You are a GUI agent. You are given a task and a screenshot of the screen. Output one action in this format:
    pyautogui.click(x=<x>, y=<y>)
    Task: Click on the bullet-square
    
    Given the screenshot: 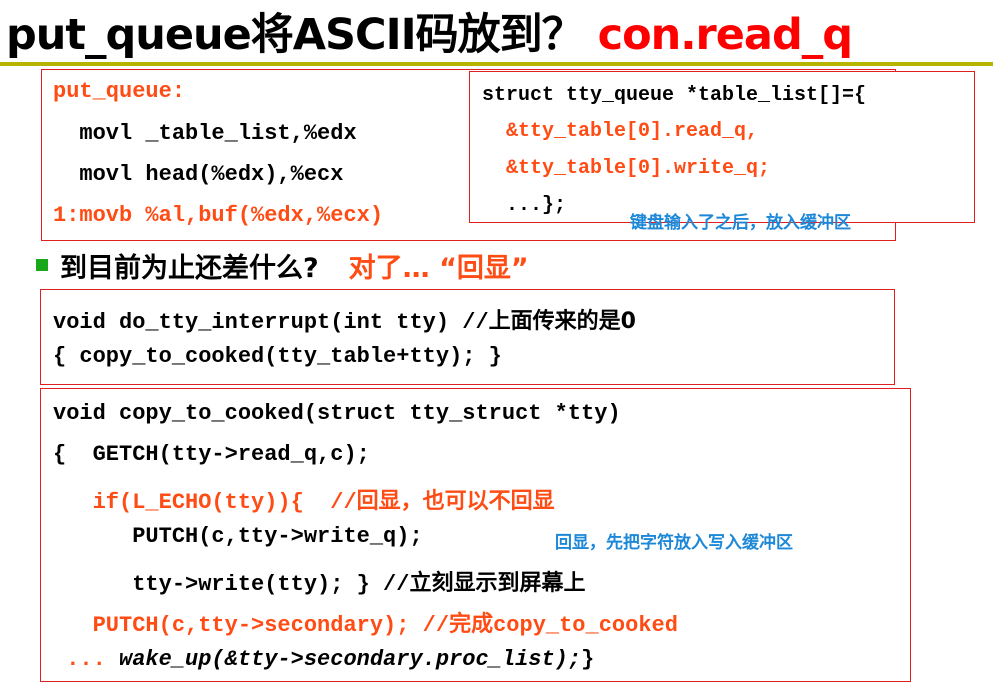 What is the action you would take?
    pyautogui.click(x=42, y=265)
    